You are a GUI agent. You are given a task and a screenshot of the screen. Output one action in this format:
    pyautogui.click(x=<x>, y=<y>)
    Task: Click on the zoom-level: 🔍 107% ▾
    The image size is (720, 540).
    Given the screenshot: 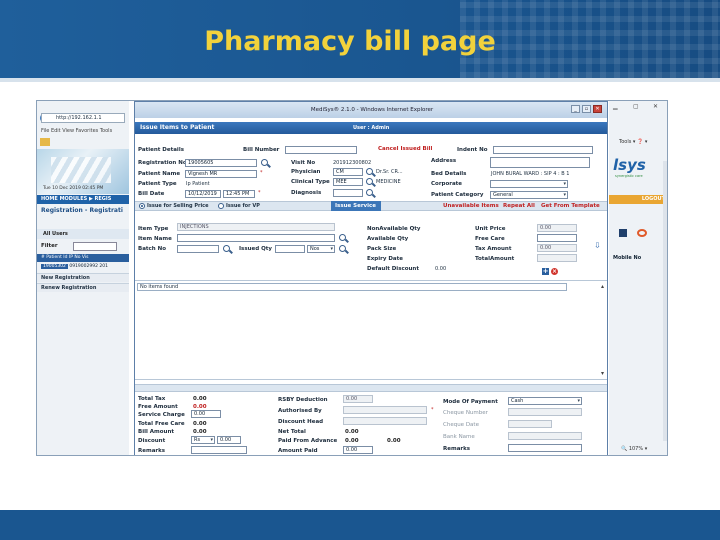 What is the action you would take?
    pyautogui.click(x=634, y=449)
    